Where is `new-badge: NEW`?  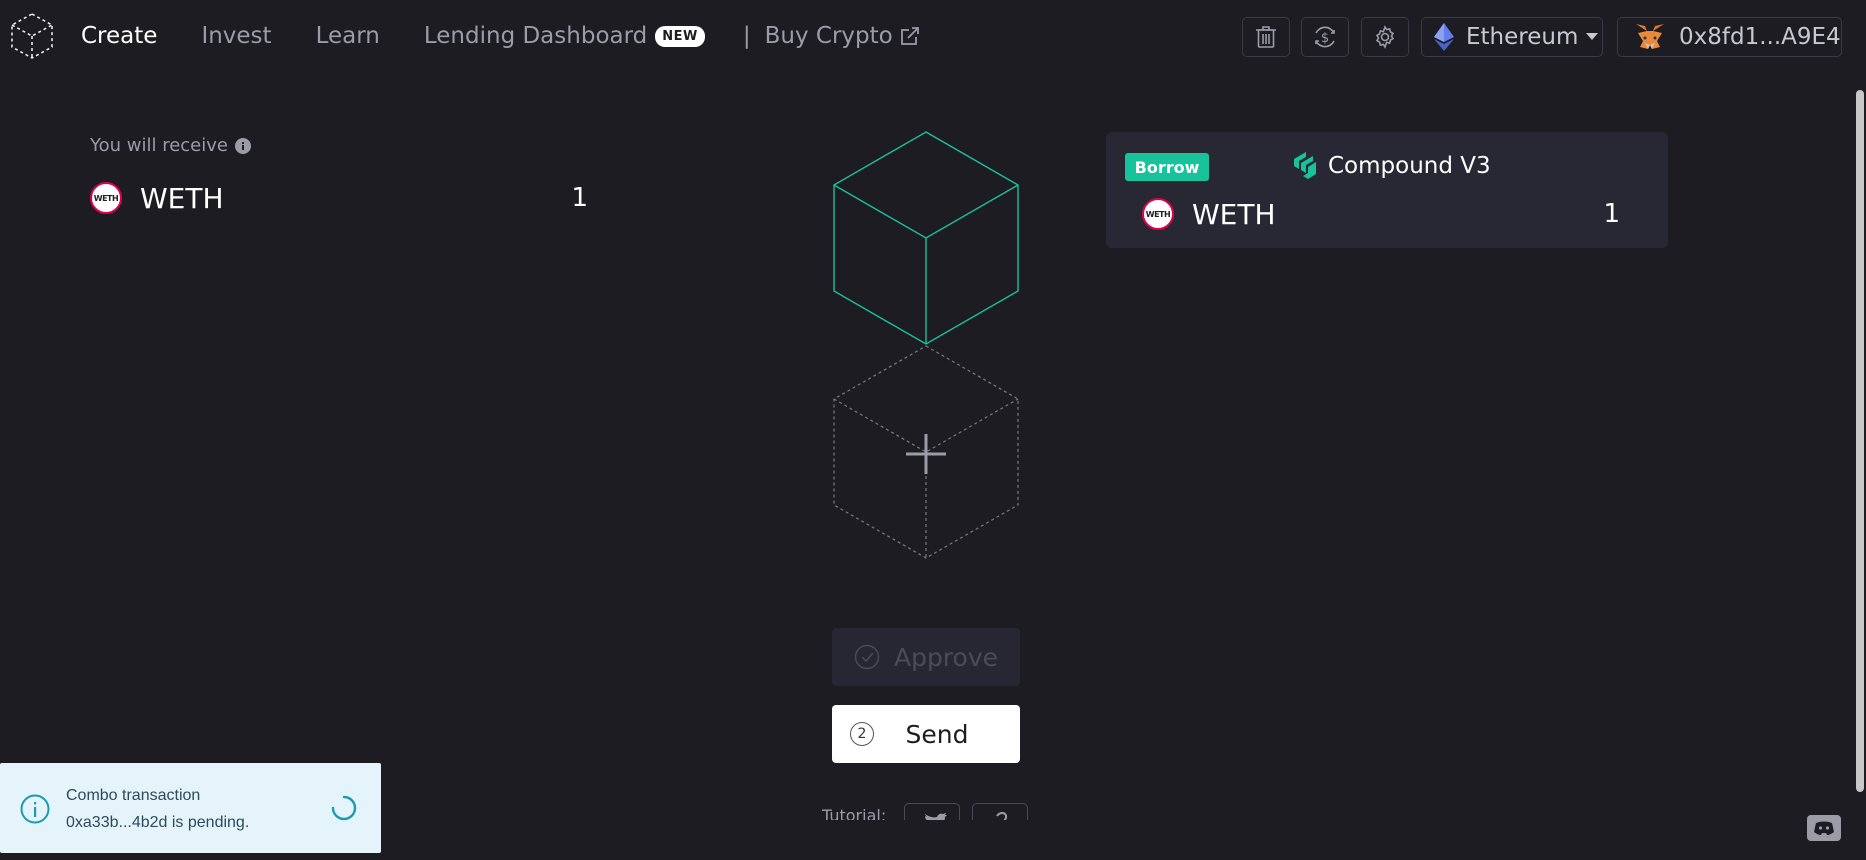
new-badge: NEW is located at coordinates (680, 36).